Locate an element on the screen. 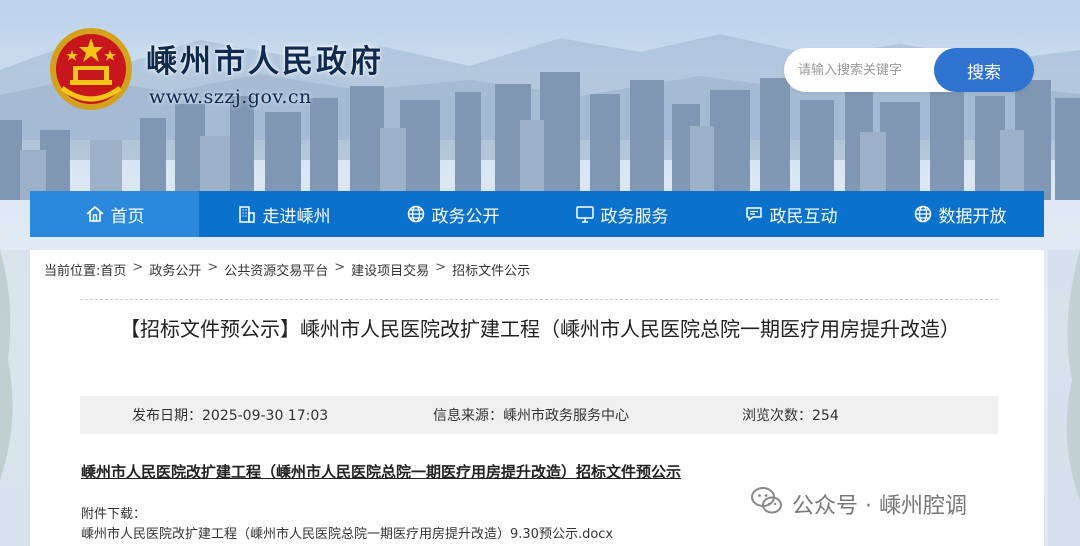 This screenshot has height=546, width=1080. wechat-watermark: 公众号 · 嵊州腔调 is located at coordinates (858, 504).